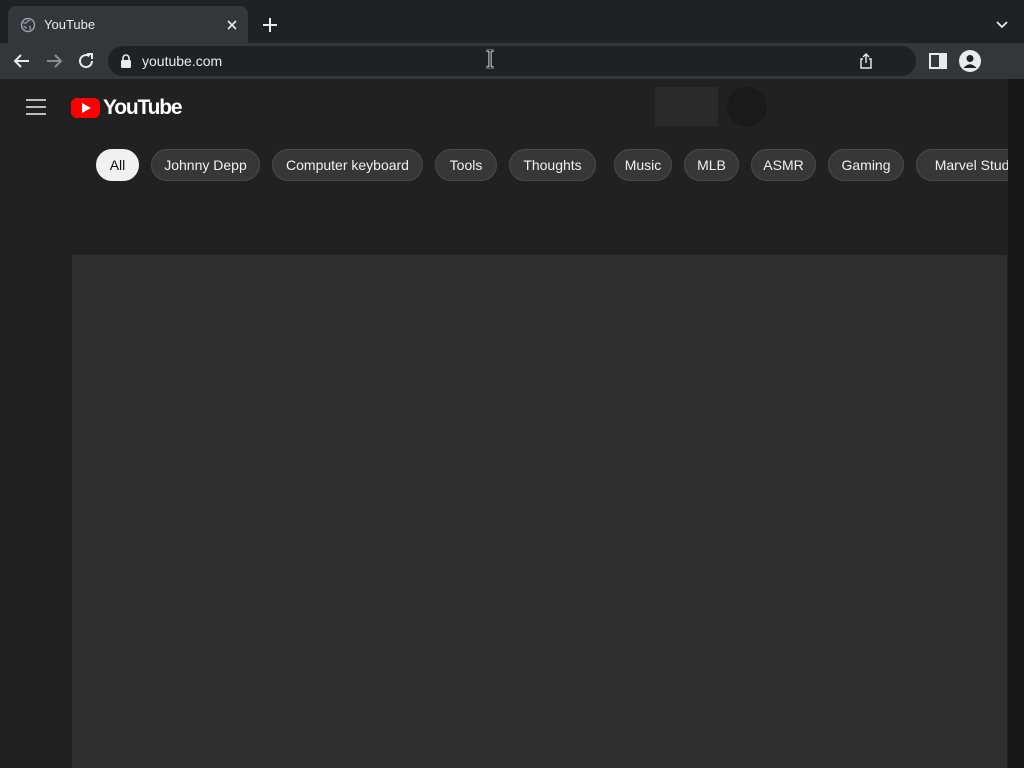  What do you see at coordinates (1002, 25) in the screenshot?
I see `chevron-down-icon` at bounding box center [1002, 25].